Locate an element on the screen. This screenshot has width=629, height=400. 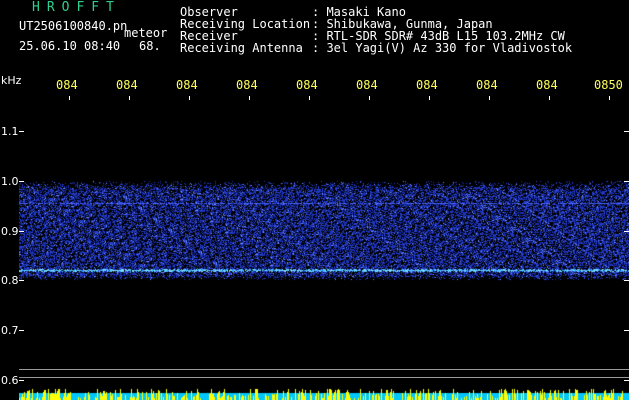
freq-label: 0.6 is located at coordinates (10, 380).